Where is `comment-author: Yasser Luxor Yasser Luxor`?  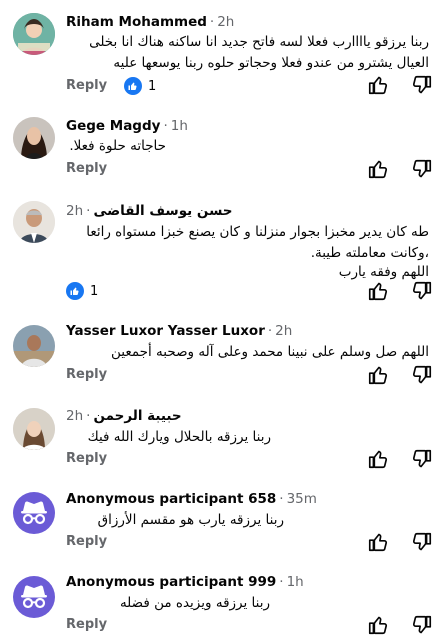
comment-author: Yasser Luxor Yasser Luxor is located at coordinates (165, 331).